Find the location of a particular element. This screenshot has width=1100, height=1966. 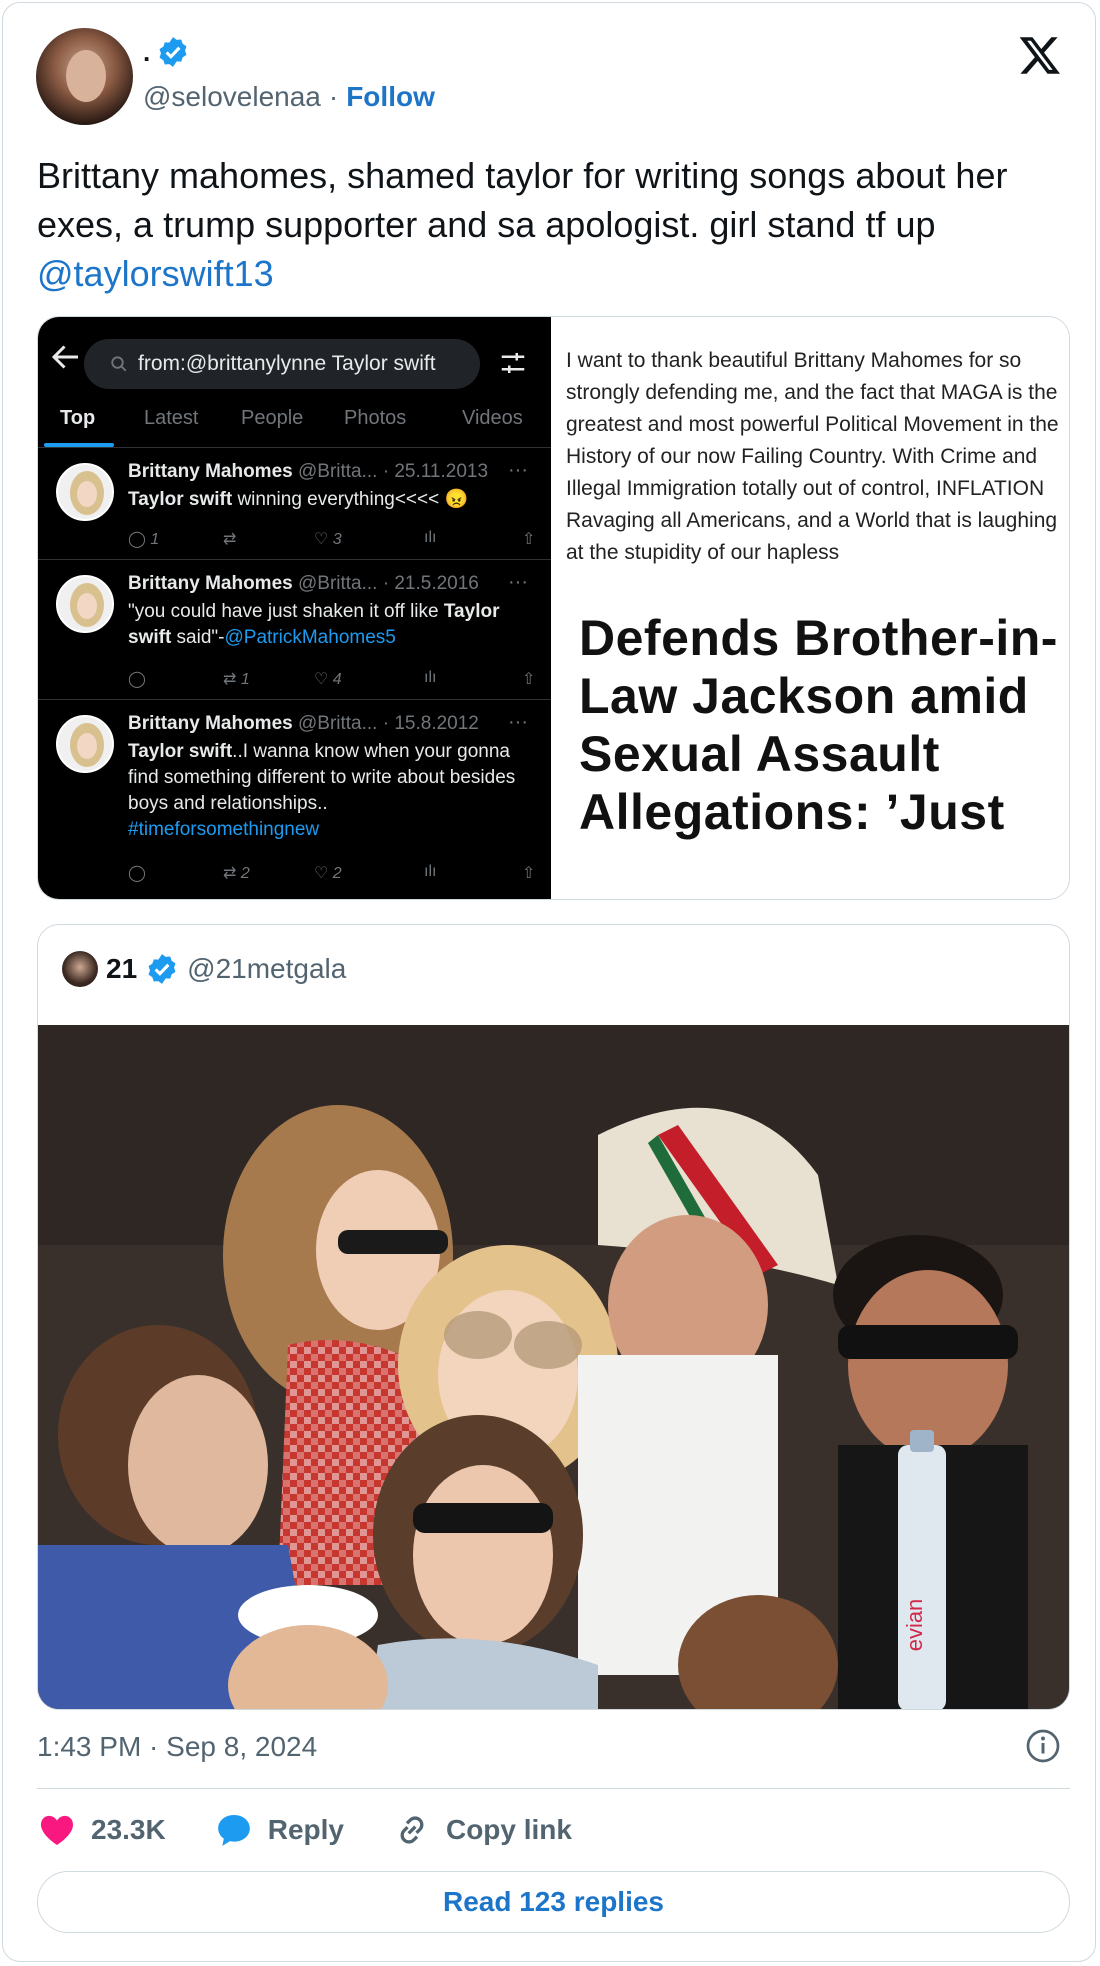

item-header: Brittany Mahomes @Britta... · 15.8.2012 is located at coordinates (303, 724).